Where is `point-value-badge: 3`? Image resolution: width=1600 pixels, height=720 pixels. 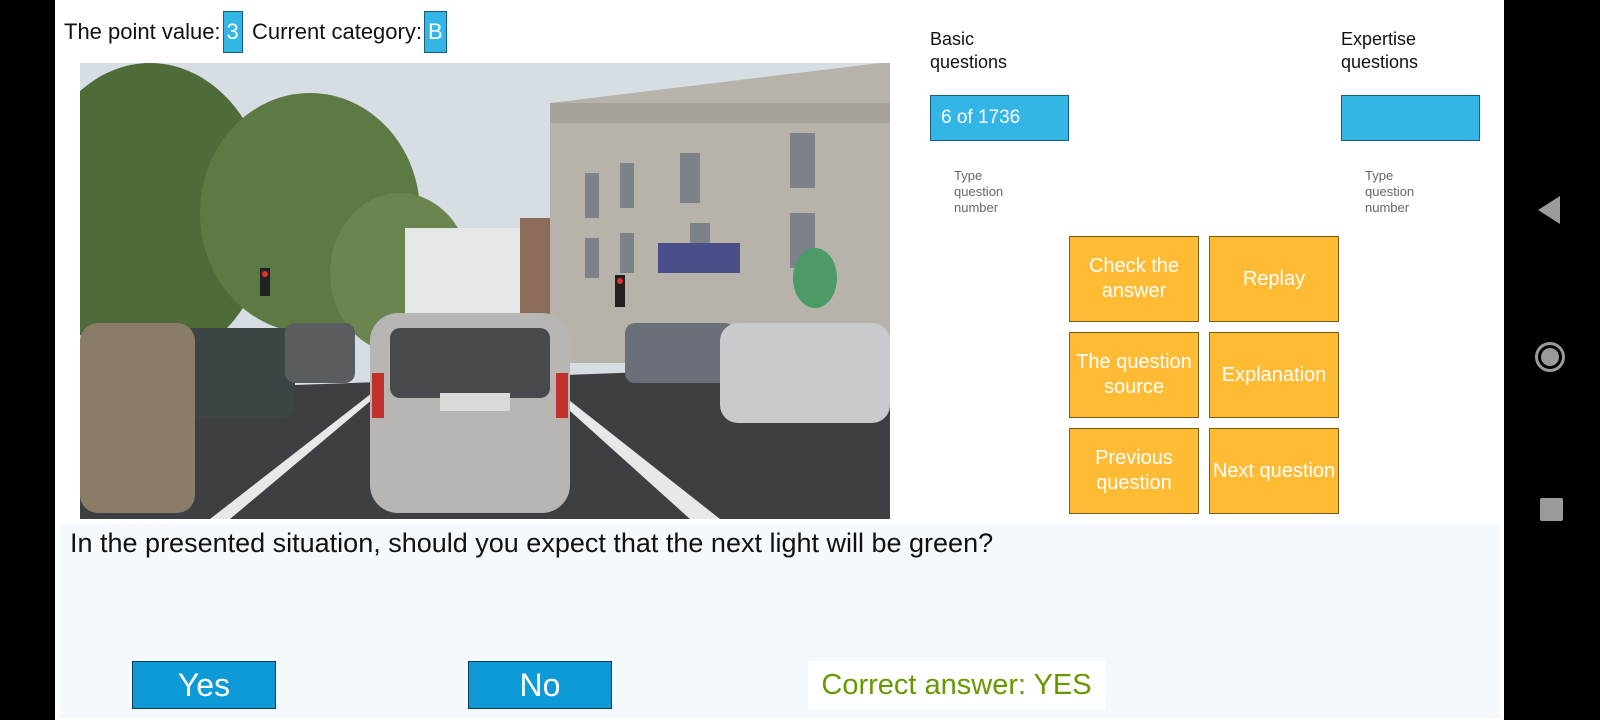
point-value-badge: 3 is located at coordinates (232, 32).